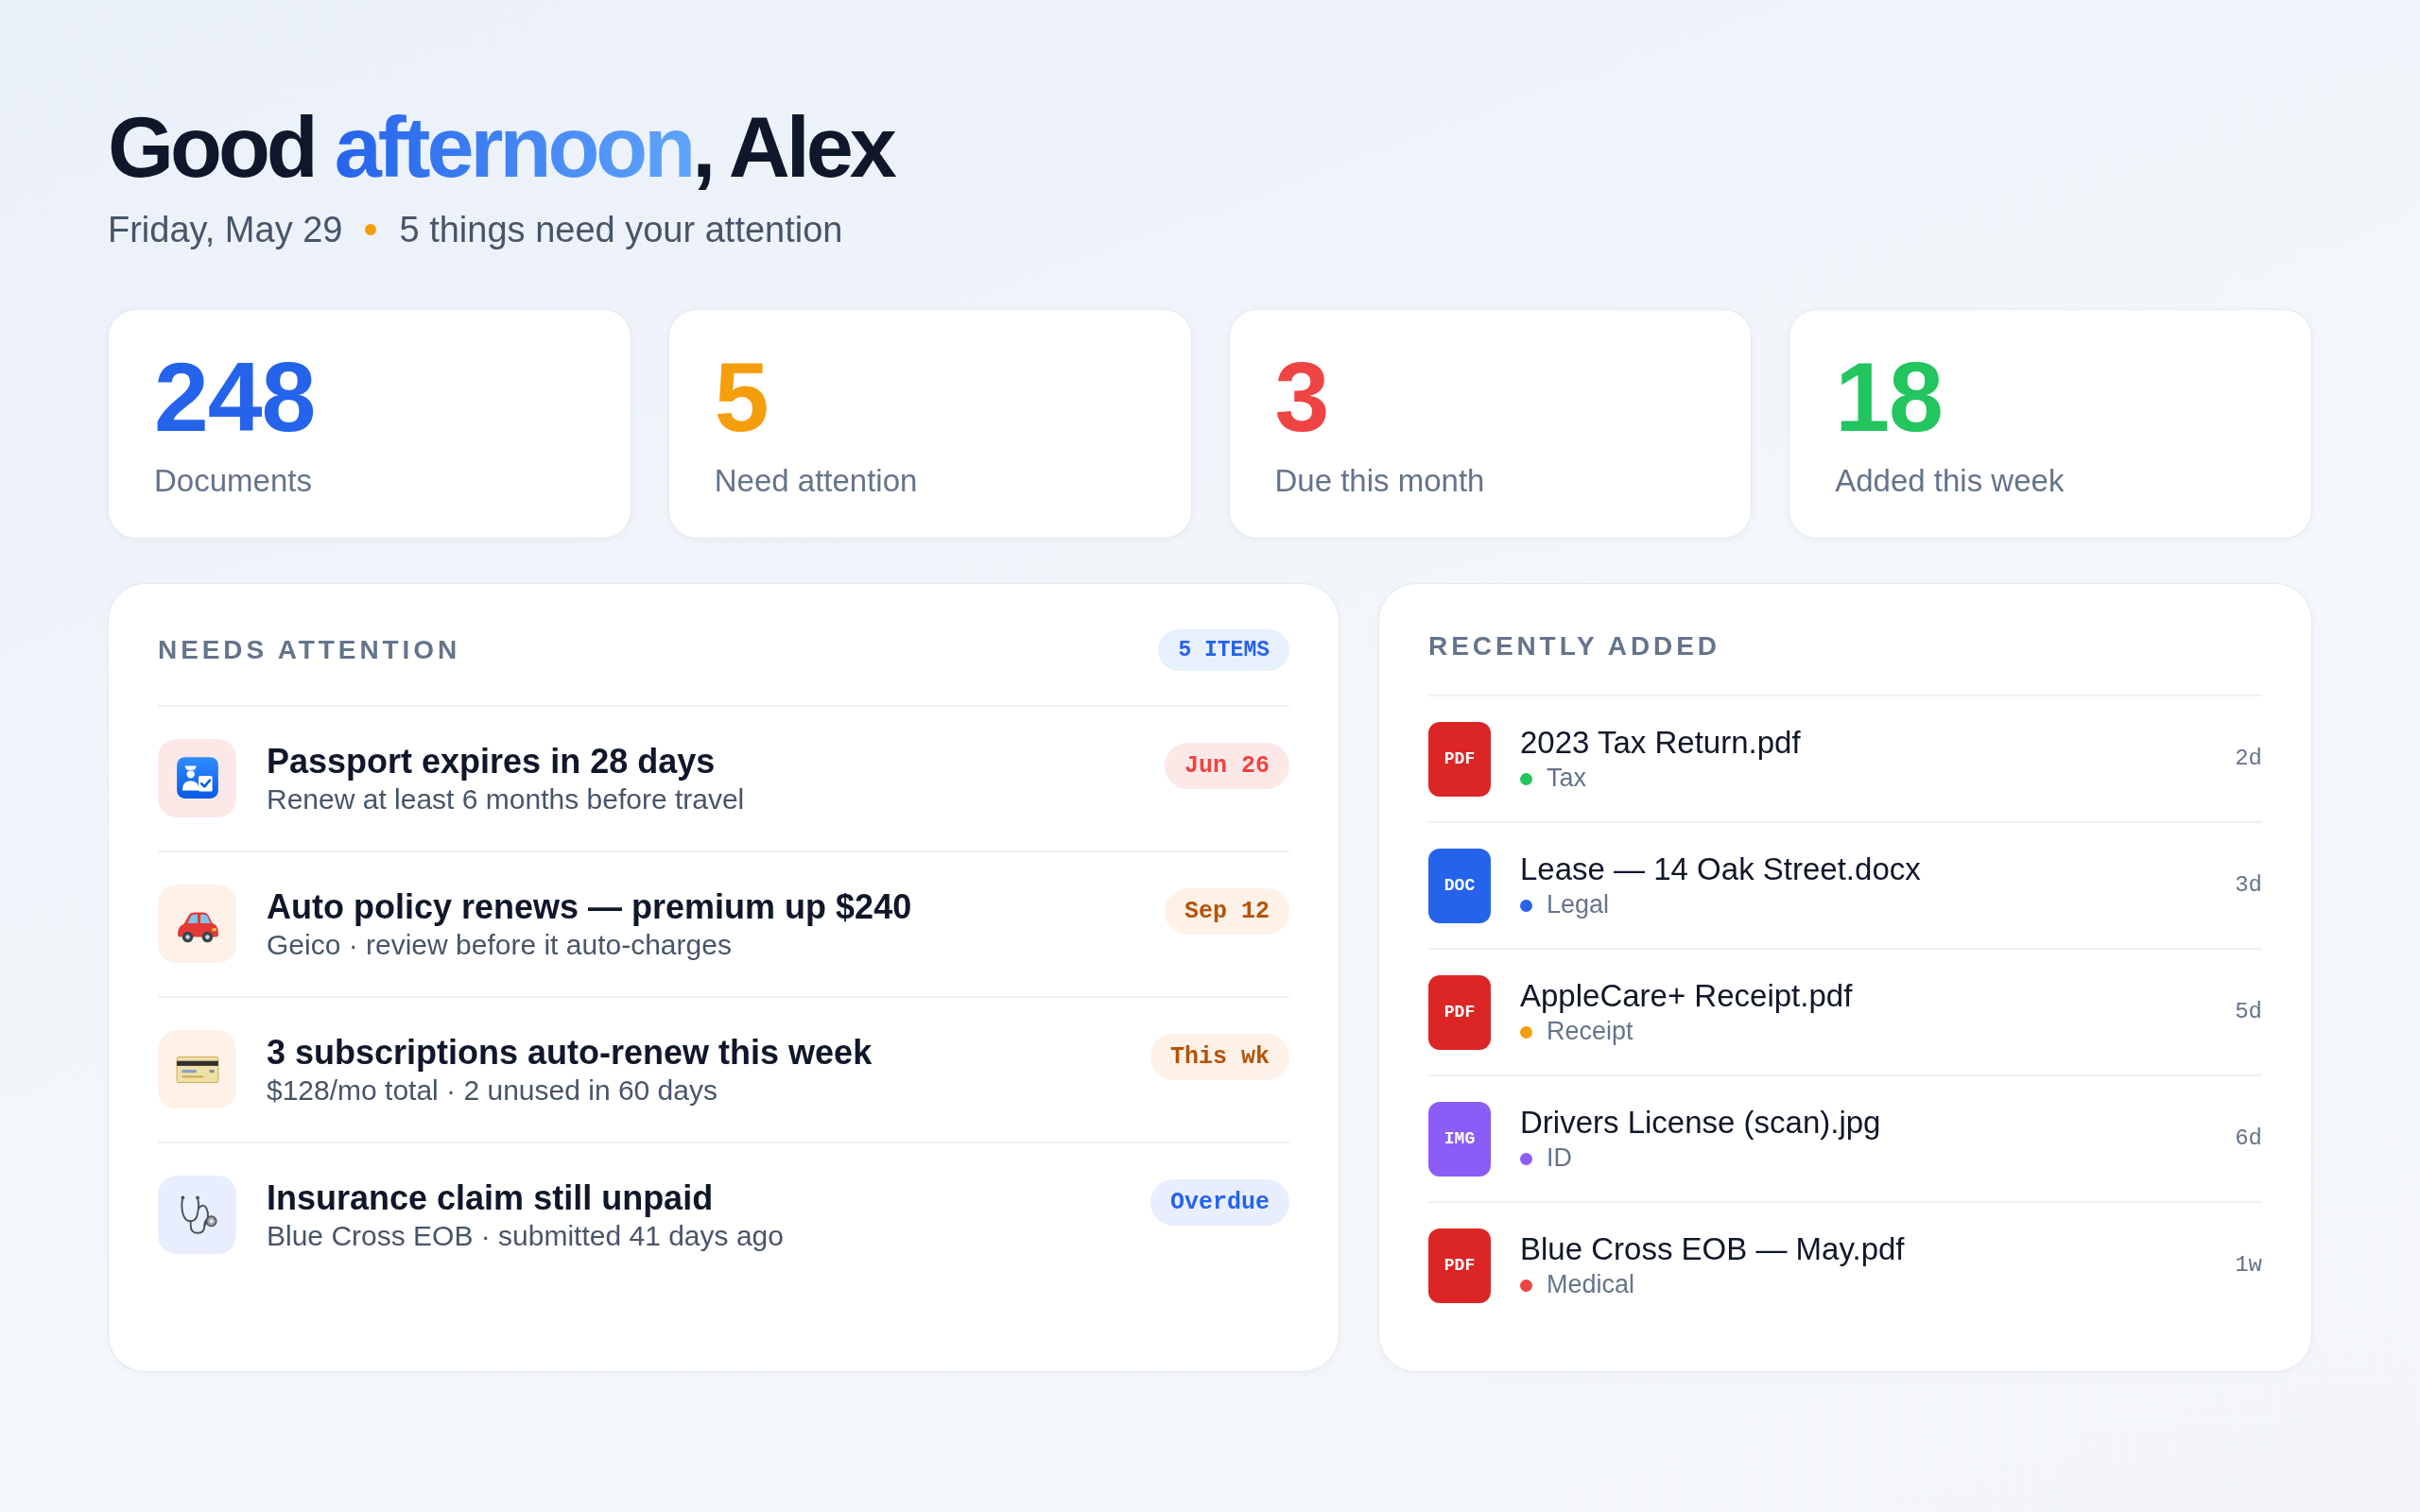  I want to click on item-title: Passport expires in 28 days, so click(492, 761).